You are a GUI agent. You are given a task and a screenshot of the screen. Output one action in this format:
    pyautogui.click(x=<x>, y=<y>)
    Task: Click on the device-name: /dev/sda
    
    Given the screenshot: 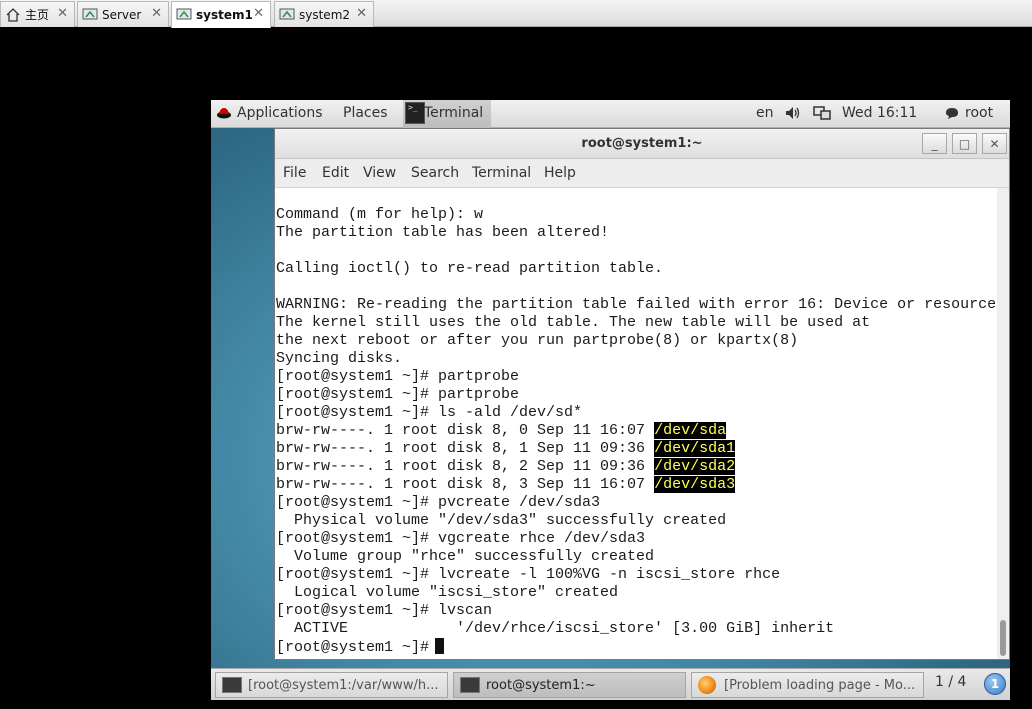 What is the action you would take?
    pyautogui.click(x=690, y=430)
    